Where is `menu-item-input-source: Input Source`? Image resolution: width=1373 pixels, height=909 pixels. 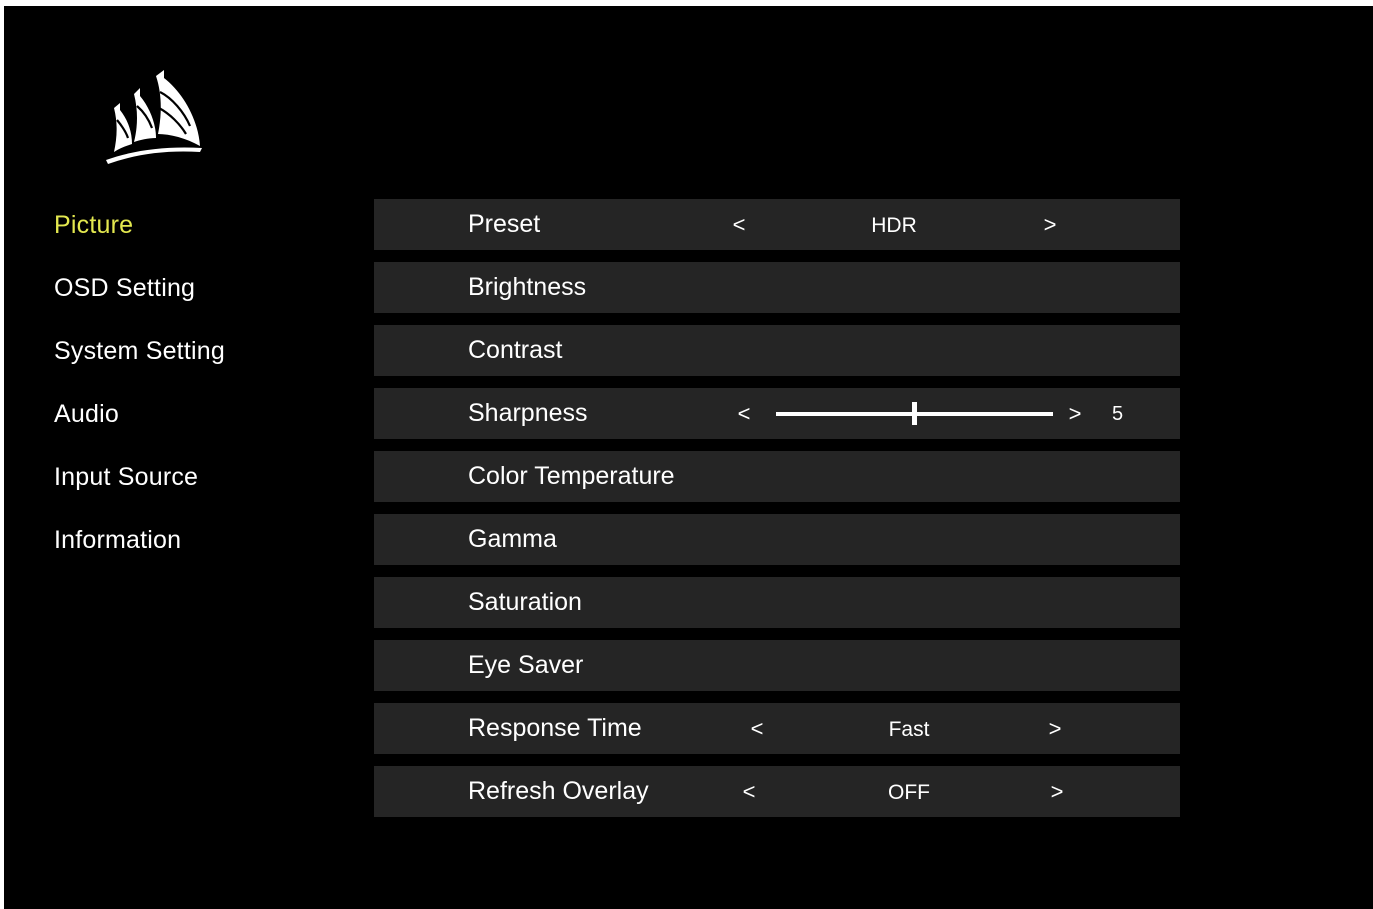
menu-item-input-source: Input Source is located at coordinates (204, 482).